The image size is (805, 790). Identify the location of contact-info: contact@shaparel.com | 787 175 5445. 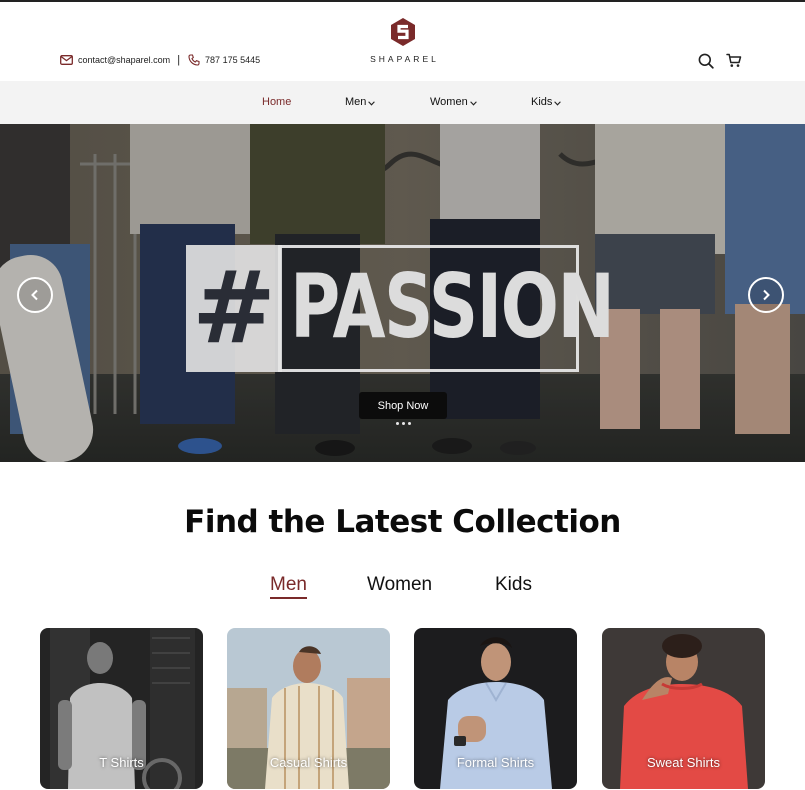
(160, 60).